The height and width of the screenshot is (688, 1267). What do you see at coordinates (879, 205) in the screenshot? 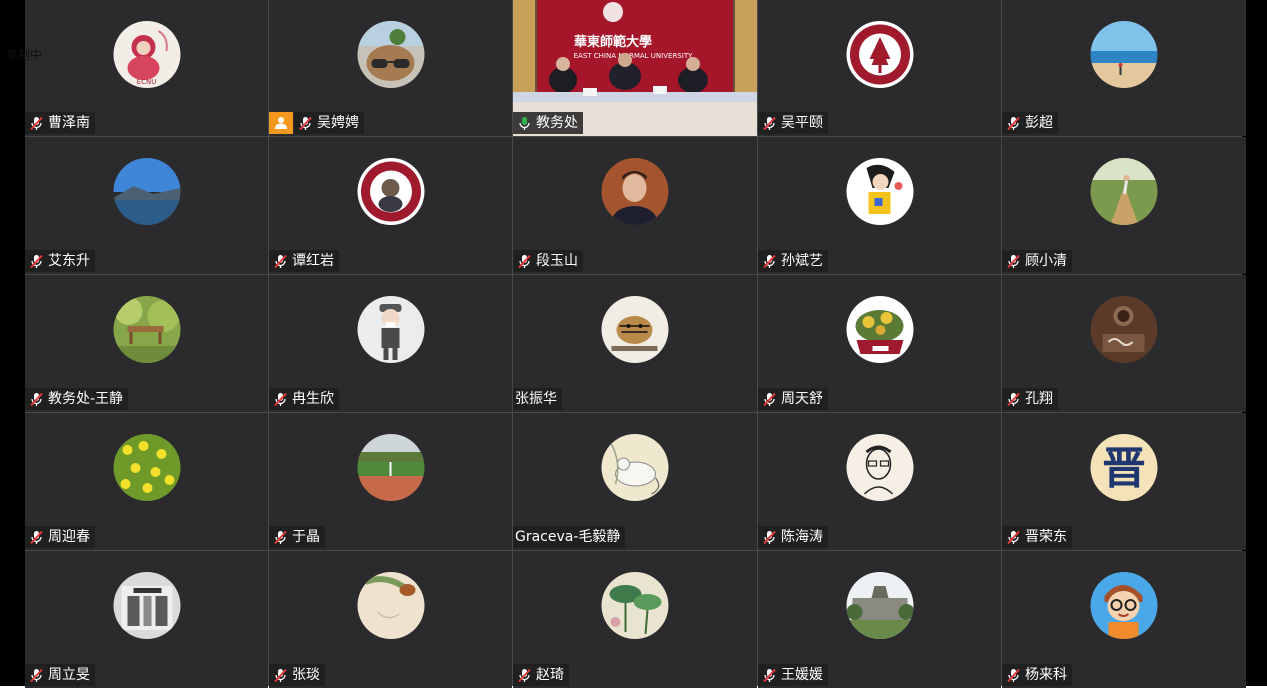
I see `participant-tile: 孙斌艺` at bounding box center [879, 205].